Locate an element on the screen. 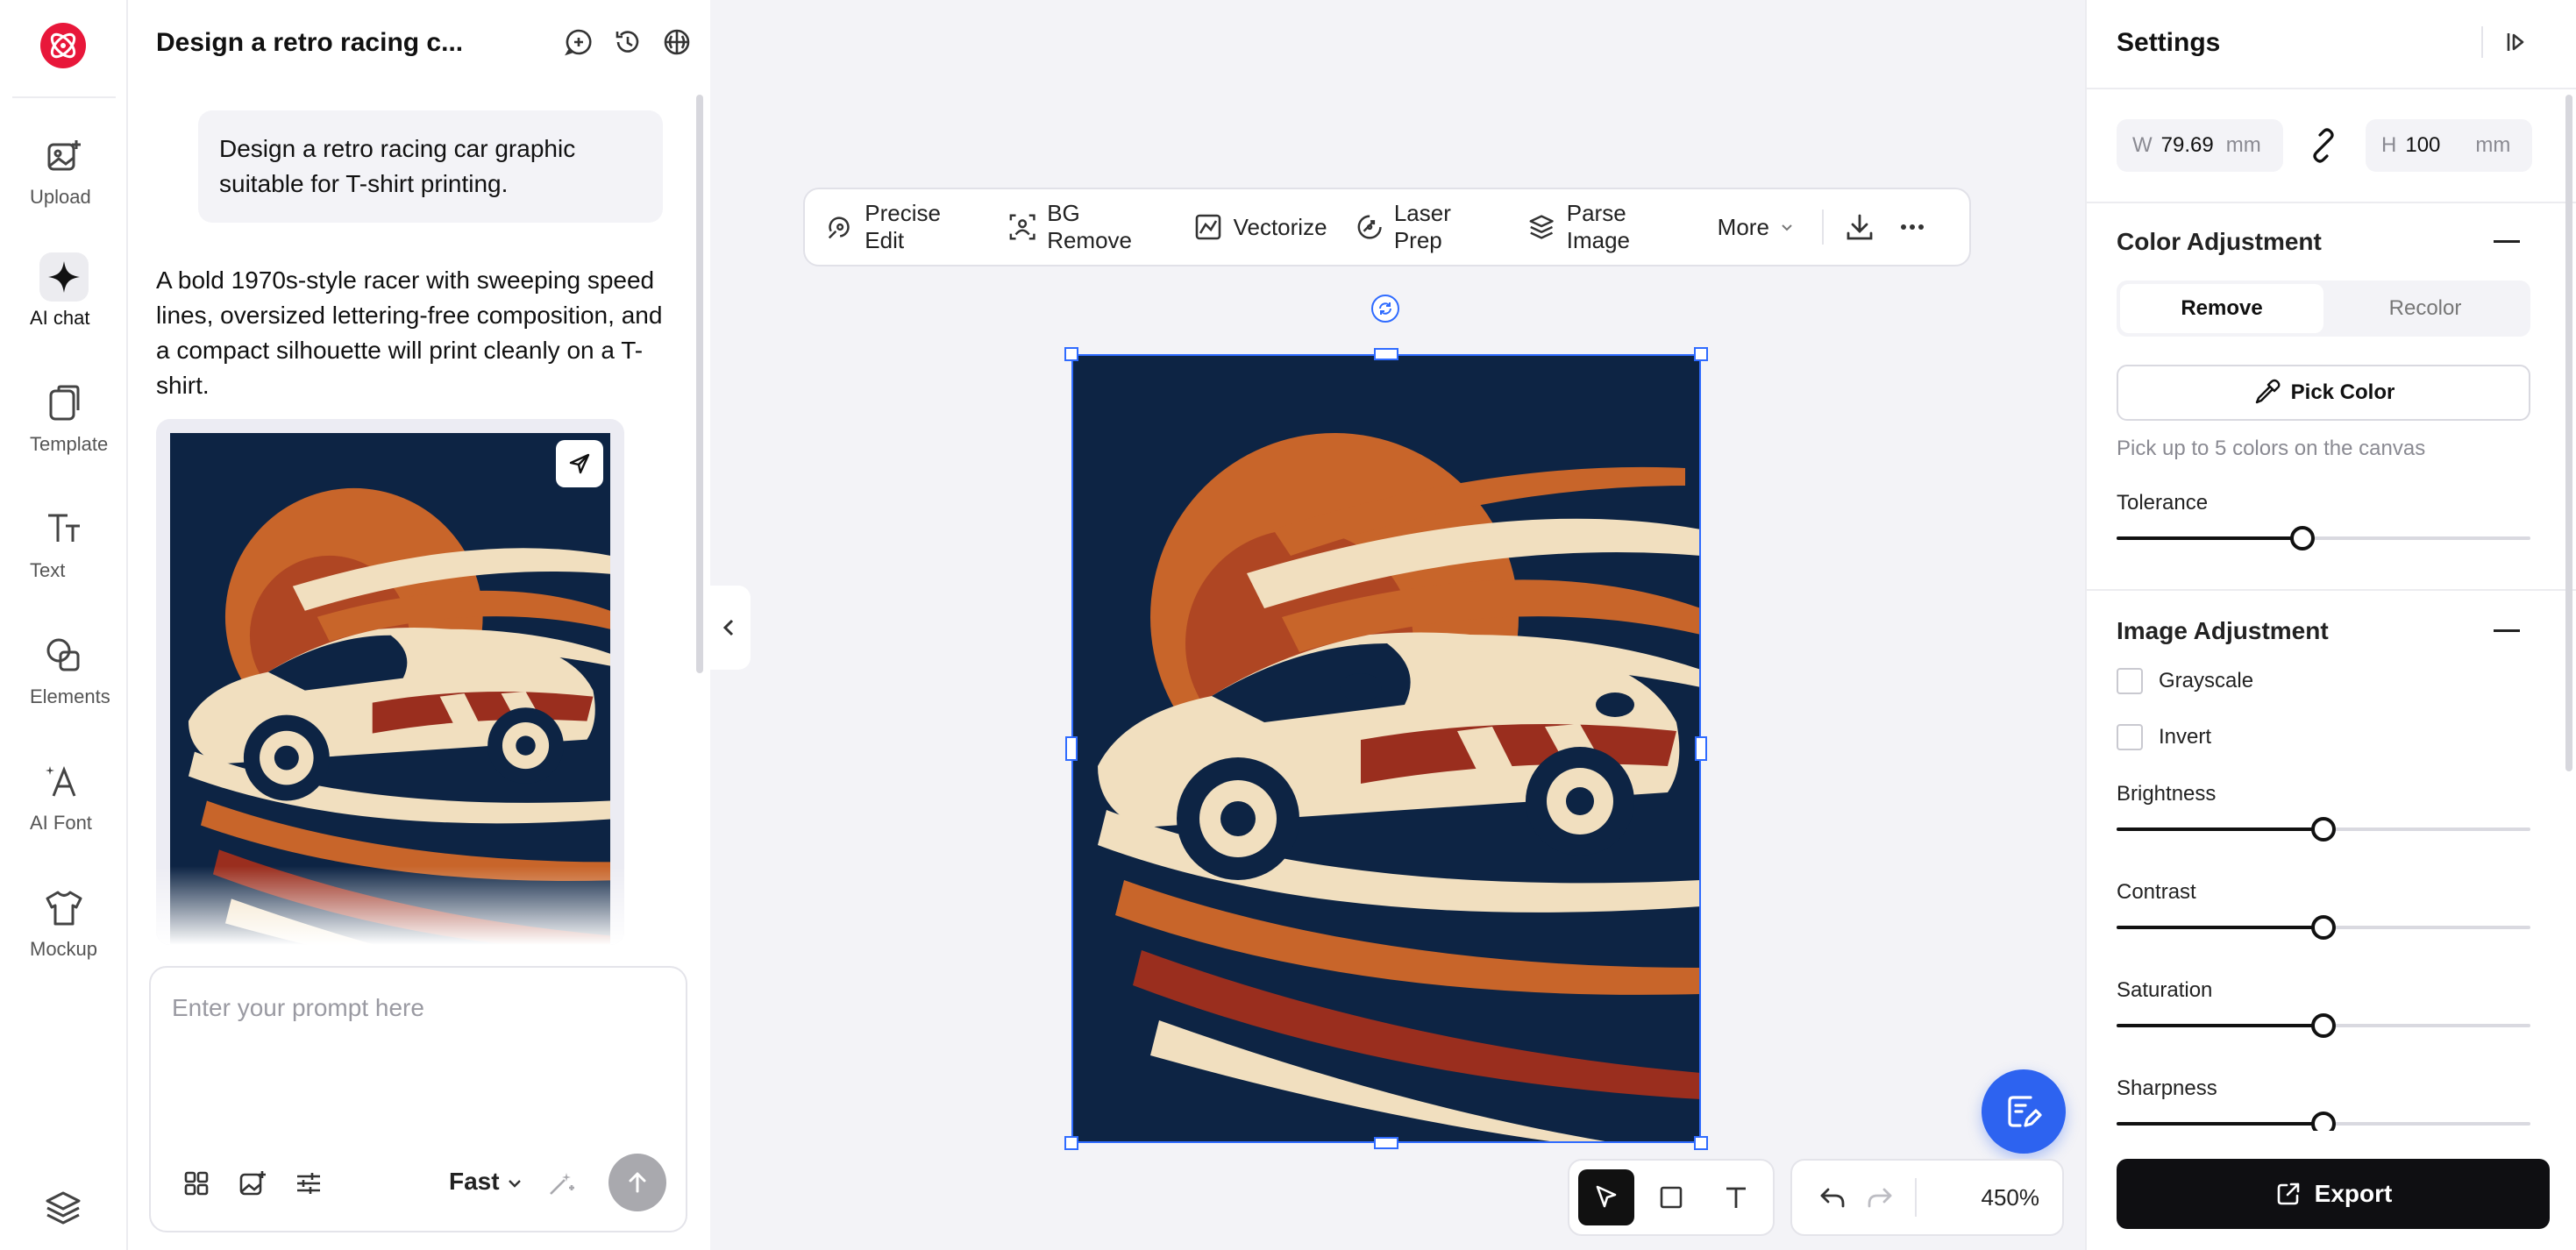  sharpness-slider is located at coordinates (2323, 1124).